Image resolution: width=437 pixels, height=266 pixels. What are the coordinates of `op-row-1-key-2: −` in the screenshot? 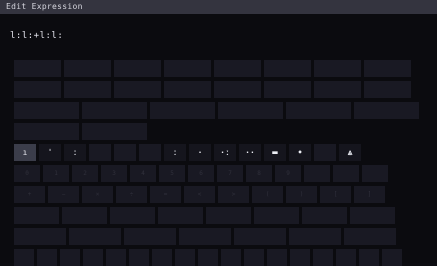 It's located at (63, 194).